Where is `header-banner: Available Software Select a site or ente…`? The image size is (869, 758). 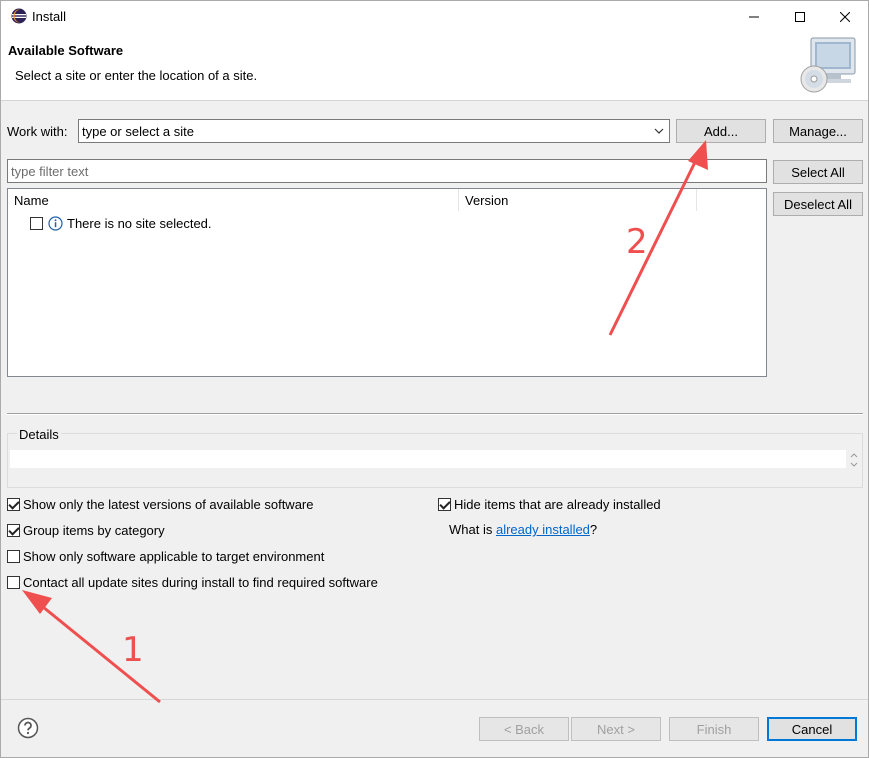
header-banner: Available Software Select a site or ente… is located at coordinates (434, 66).